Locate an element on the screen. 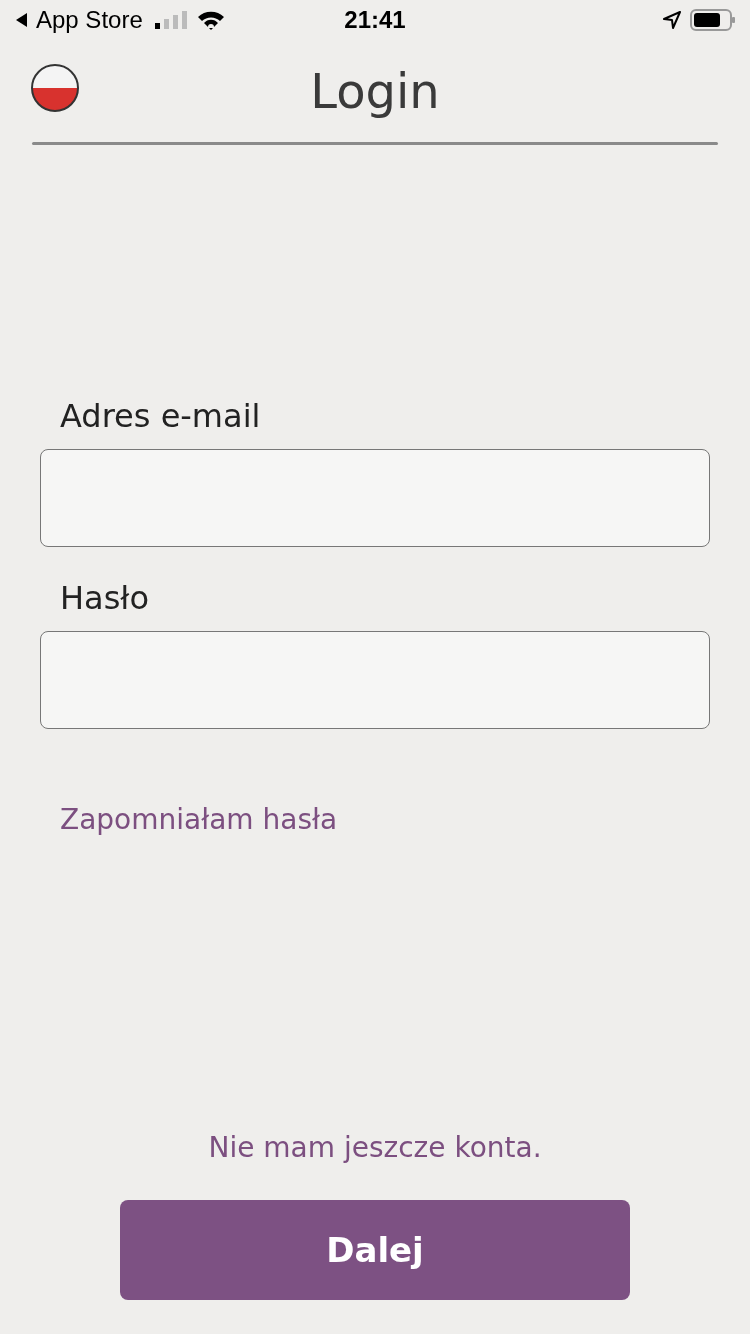  signup-link: Nie mam jeszcze konta. is located at coordinates (375, 1147).